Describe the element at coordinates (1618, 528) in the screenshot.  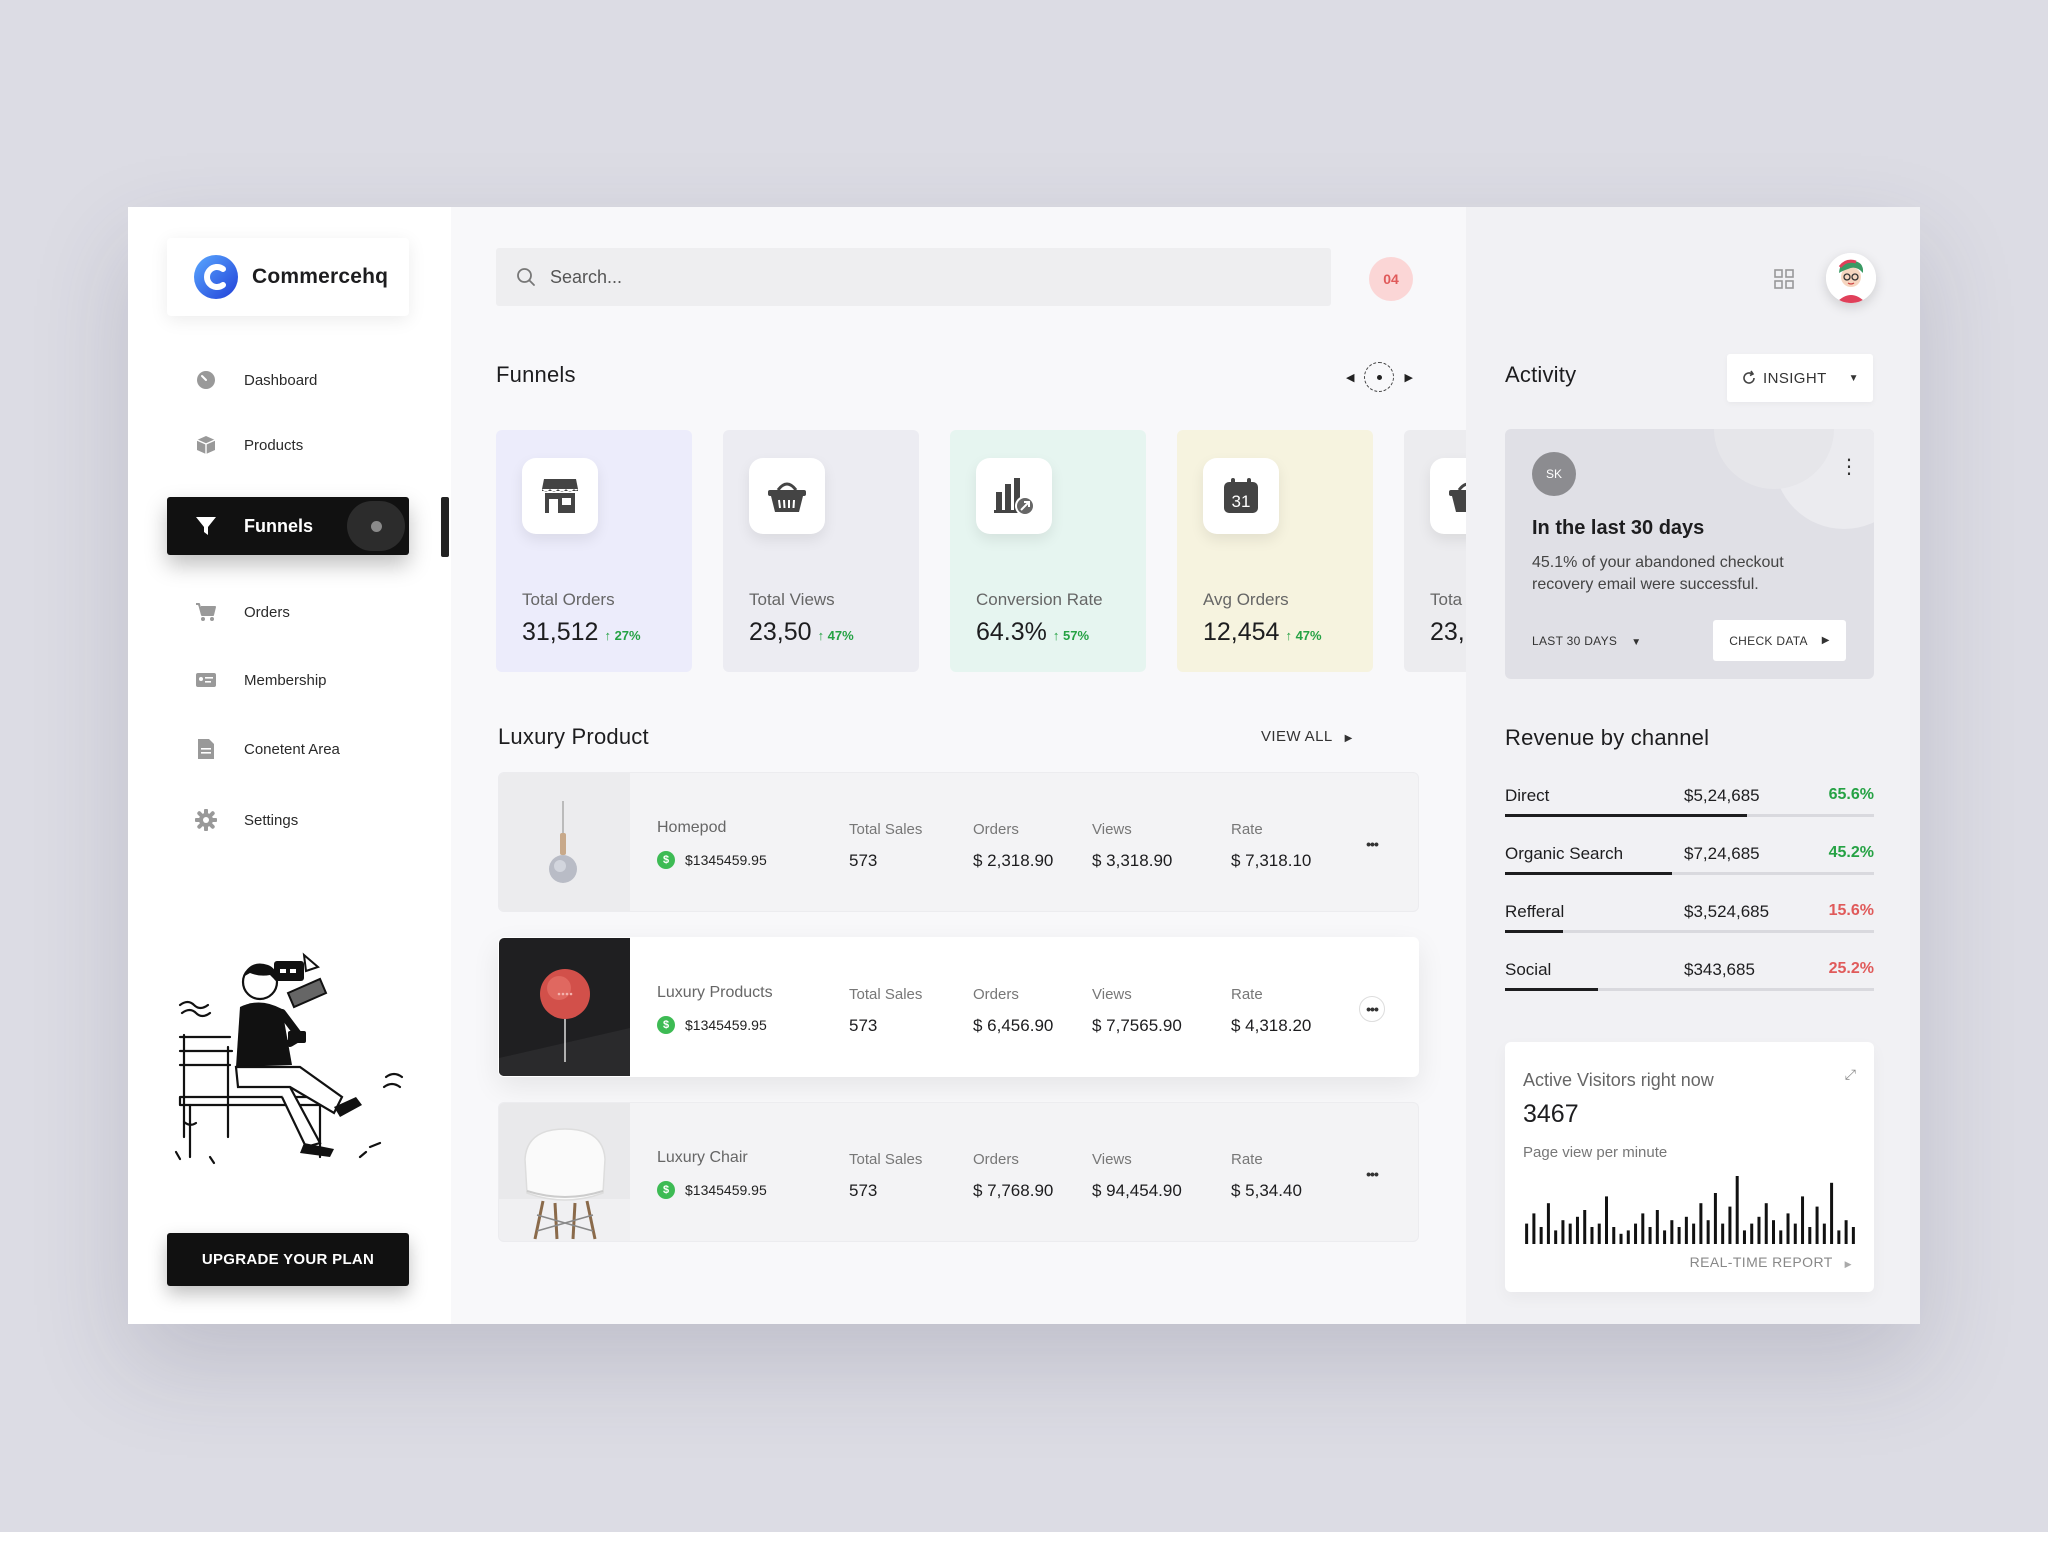
I see `activity-card-title: In the last 30 days` at that location.